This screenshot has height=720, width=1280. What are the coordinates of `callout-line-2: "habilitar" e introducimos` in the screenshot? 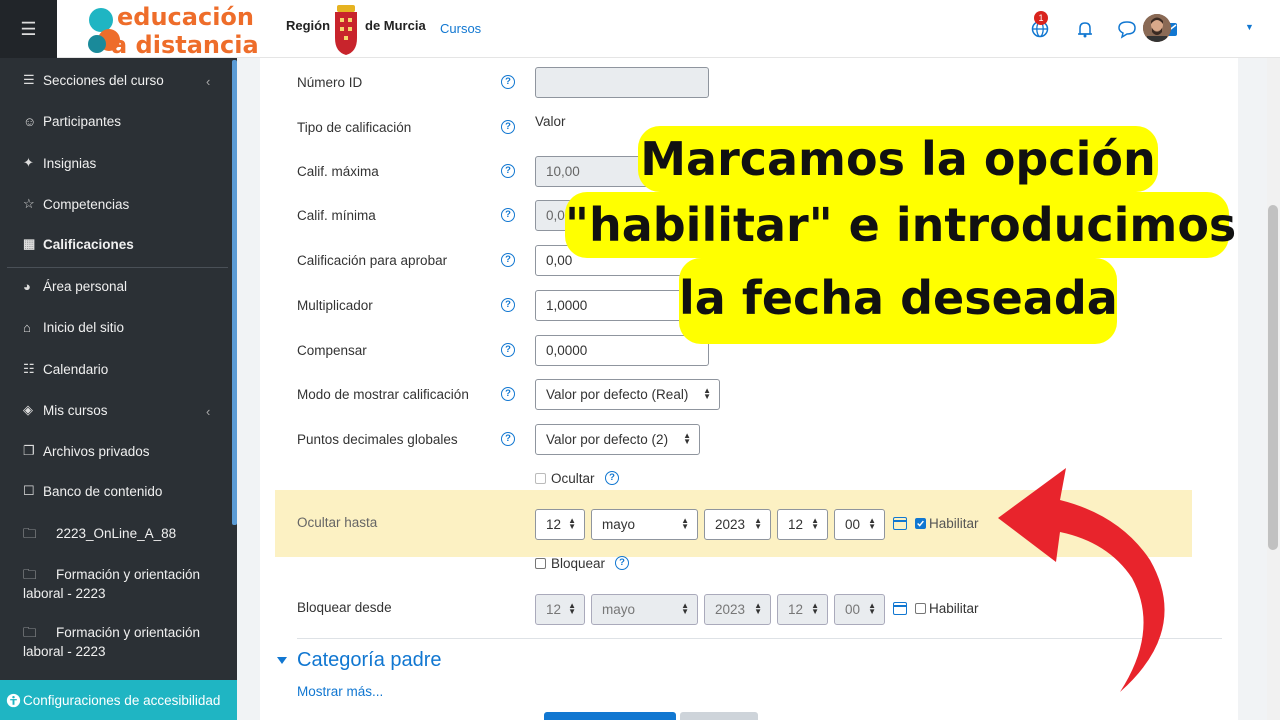 It's located at (900, 225).